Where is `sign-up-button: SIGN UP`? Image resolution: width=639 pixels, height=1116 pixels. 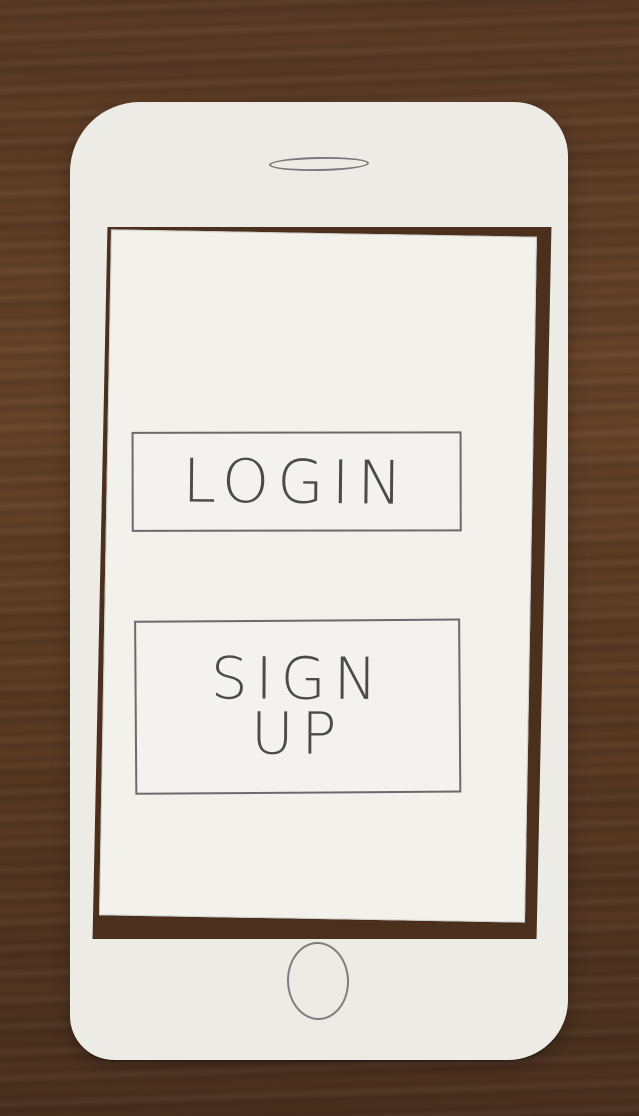 sign-up-button: SIGN UP is located at coordinates (298, 706).